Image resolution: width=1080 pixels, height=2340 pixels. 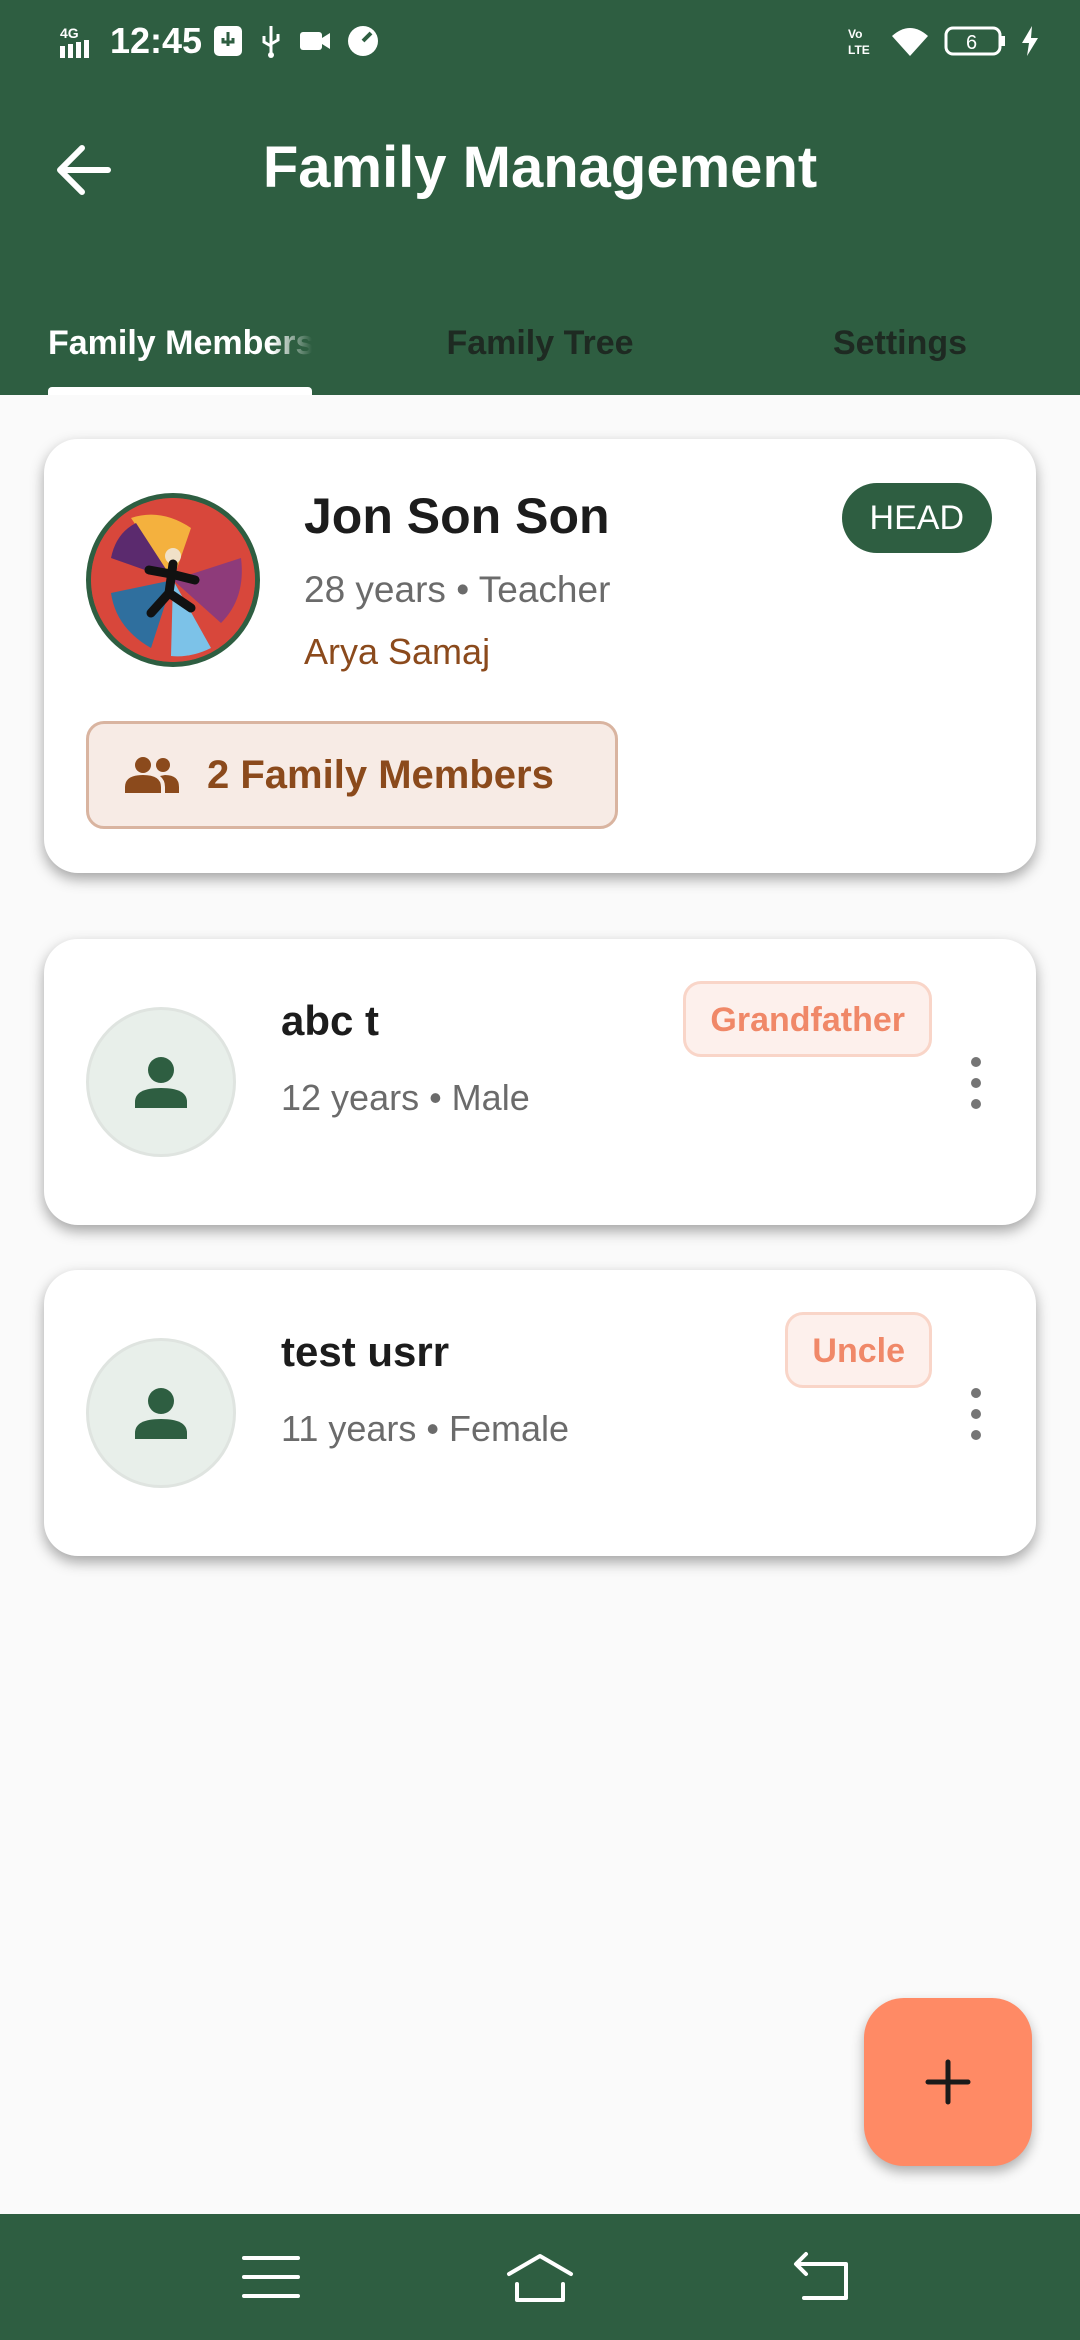 What do you see at coordinates (397, 651) in the screenshot?
I see `head-samaj: Arya Samaj` at bounding box center [397, 651].